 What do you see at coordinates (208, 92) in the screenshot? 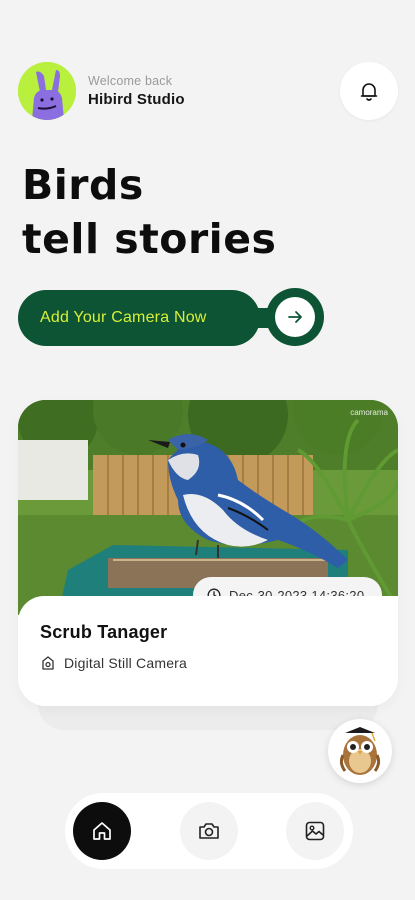
I see `header: Welcome back Hibird Studio` at bounding box center [208, 92].